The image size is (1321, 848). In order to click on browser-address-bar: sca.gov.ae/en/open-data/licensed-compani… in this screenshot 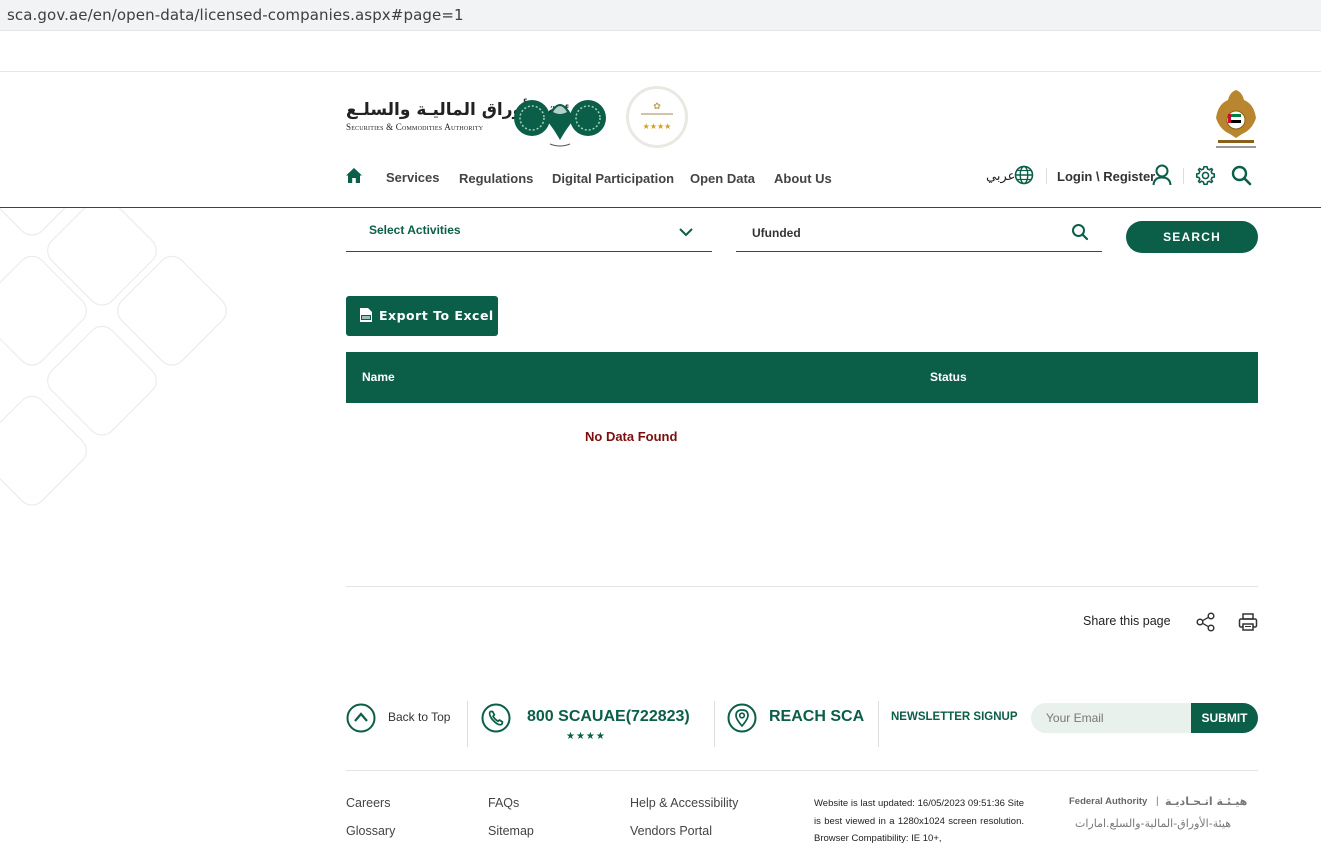, I will do `click(660, 15)`.